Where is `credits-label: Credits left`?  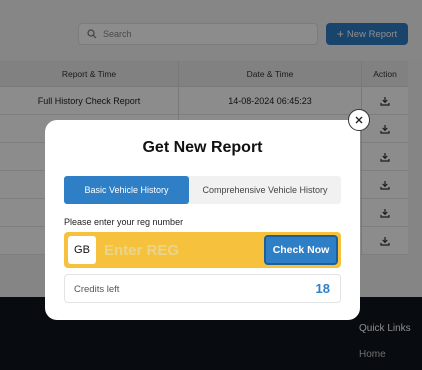
credits-label: Credits left is located at coordinates (97, 289).